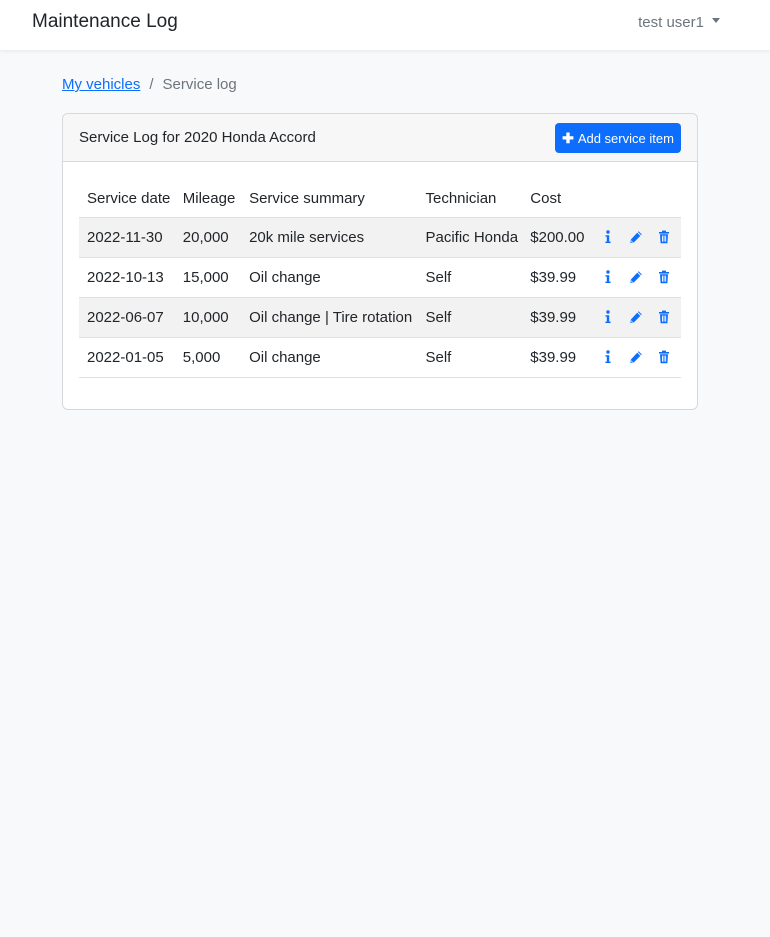 The image size is (770, 937). What do you see at coordinates (197, 137) in the screenshot?
I see `card-title: Service Log for 2020 Honda Accord` at bounding box center [197, 137].